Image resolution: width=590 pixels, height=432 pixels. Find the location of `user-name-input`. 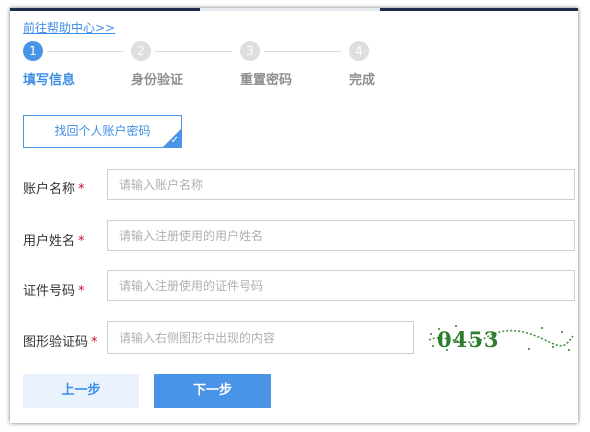

user-name-input is located at coordinates (341, 235).